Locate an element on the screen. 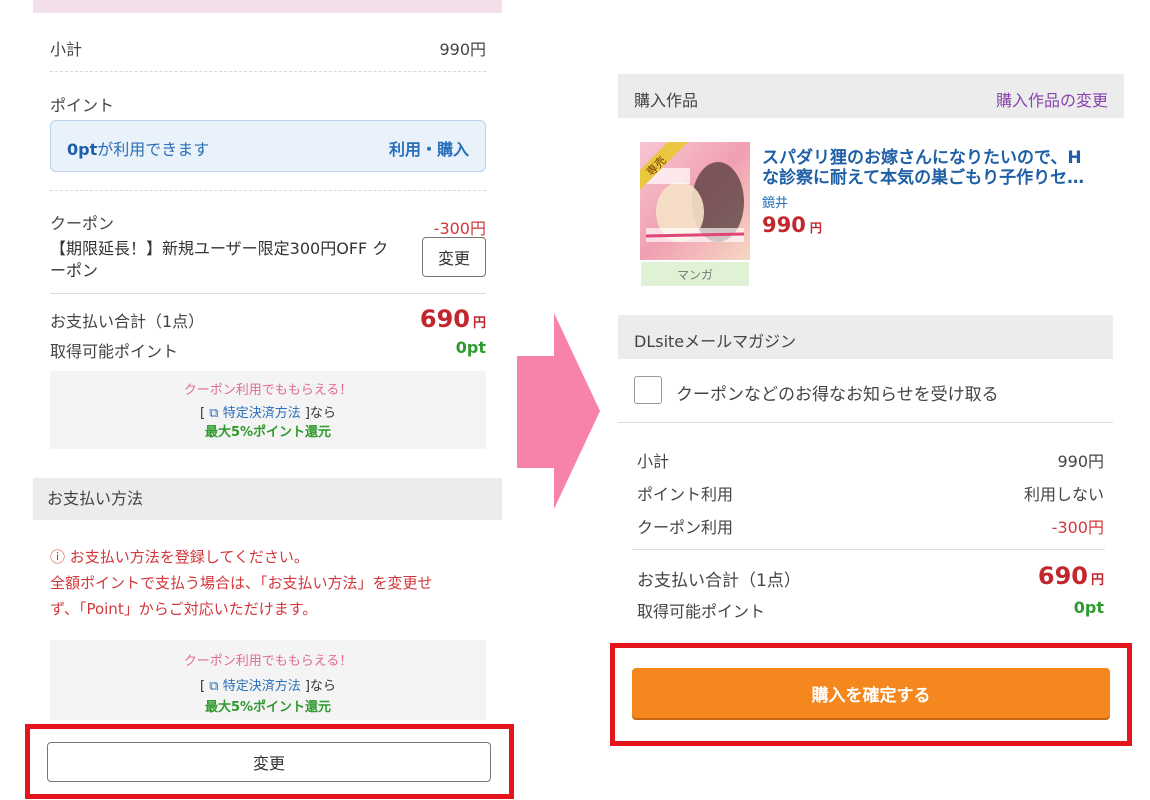  manga-cover-image: 専売 is located at coordinates (695, 201).